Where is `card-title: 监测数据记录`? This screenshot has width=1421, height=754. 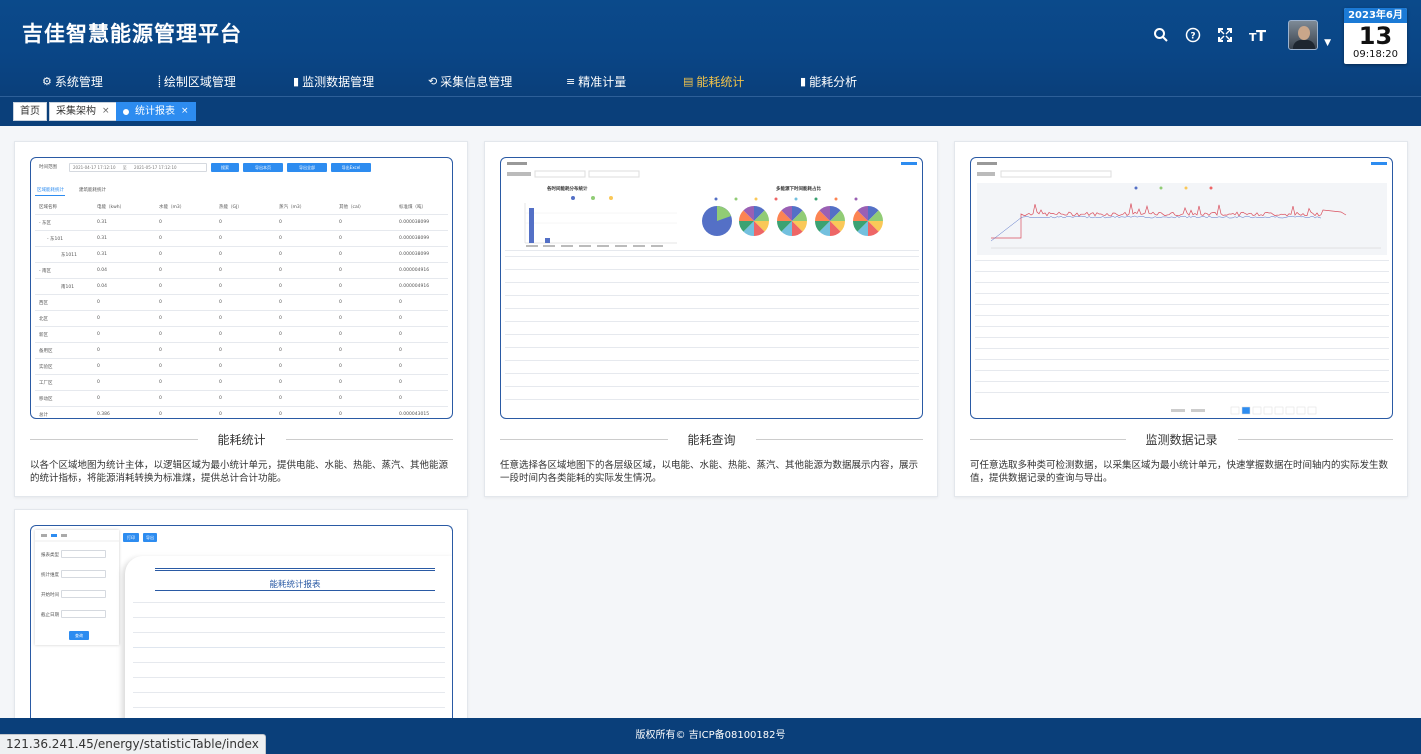 card-title: 监测数据记录 is located at coordinates (1181, 439).